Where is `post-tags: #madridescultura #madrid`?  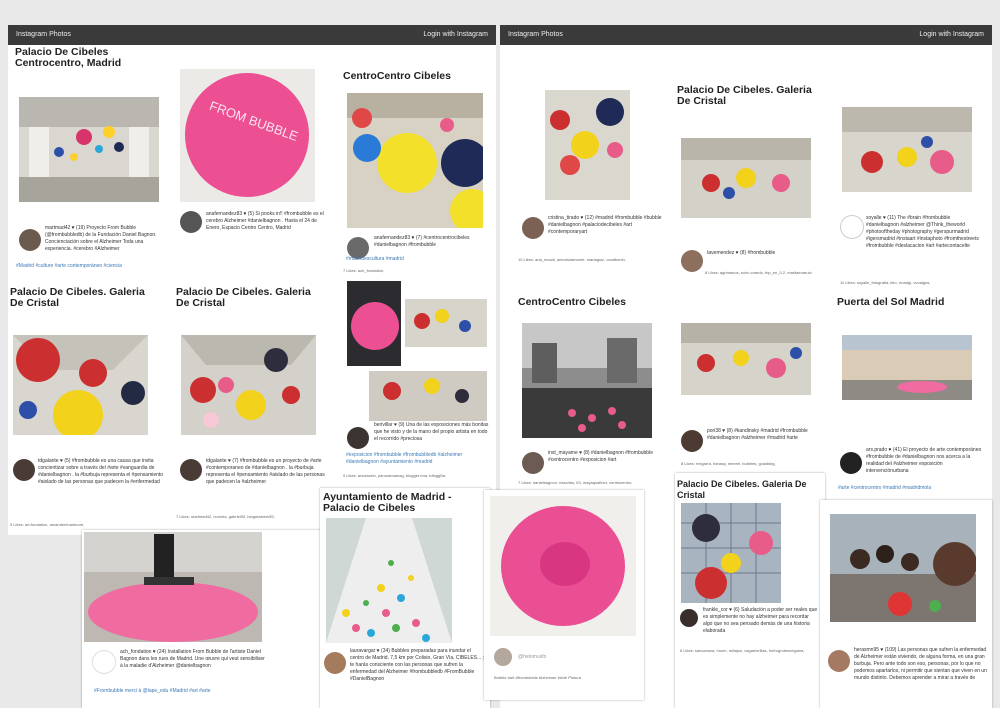 post-tags: #madridescultura #madrid is located at coordinates (416, 259).